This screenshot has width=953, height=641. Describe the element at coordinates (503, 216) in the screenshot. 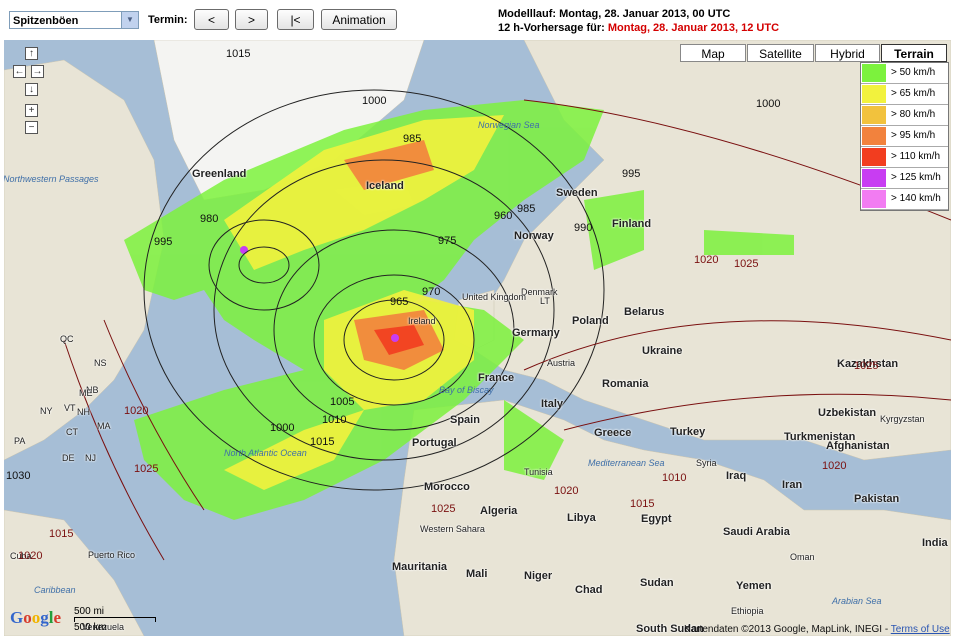

I see `isobar-label: 960` at that location.